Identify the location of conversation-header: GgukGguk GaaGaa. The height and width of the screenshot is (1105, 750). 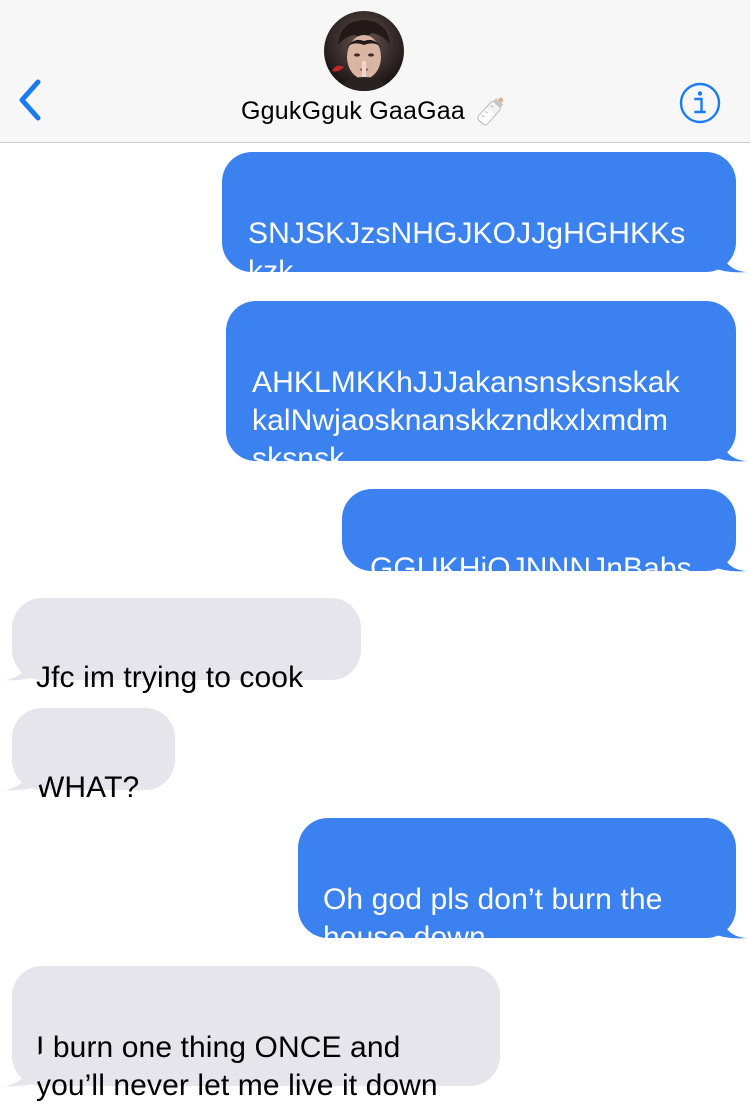
(375, 71).